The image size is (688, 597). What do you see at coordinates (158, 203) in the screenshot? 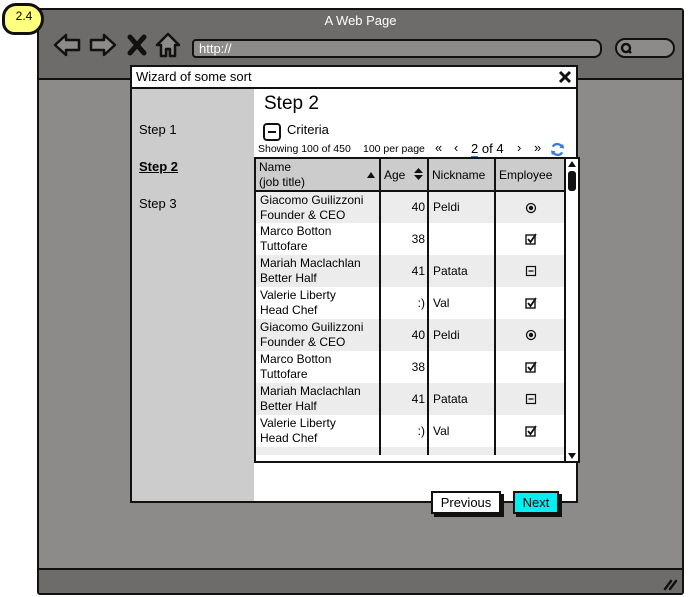
I see `step-link-3: Step 3` at bounding box center [158, 203].